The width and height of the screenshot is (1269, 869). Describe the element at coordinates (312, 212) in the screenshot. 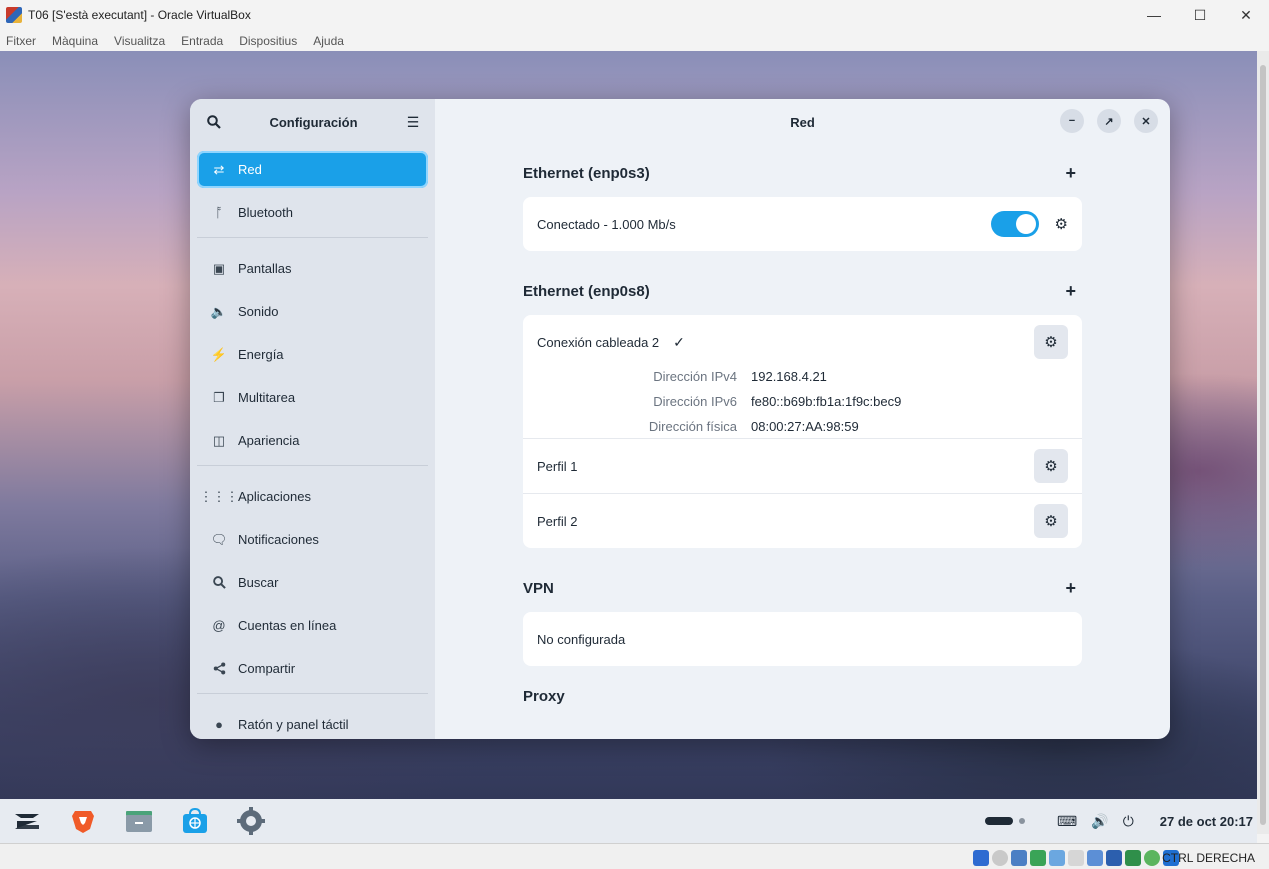

I see `sidebar-item-bluetooth: ᚩ Bluetooth` at that location.